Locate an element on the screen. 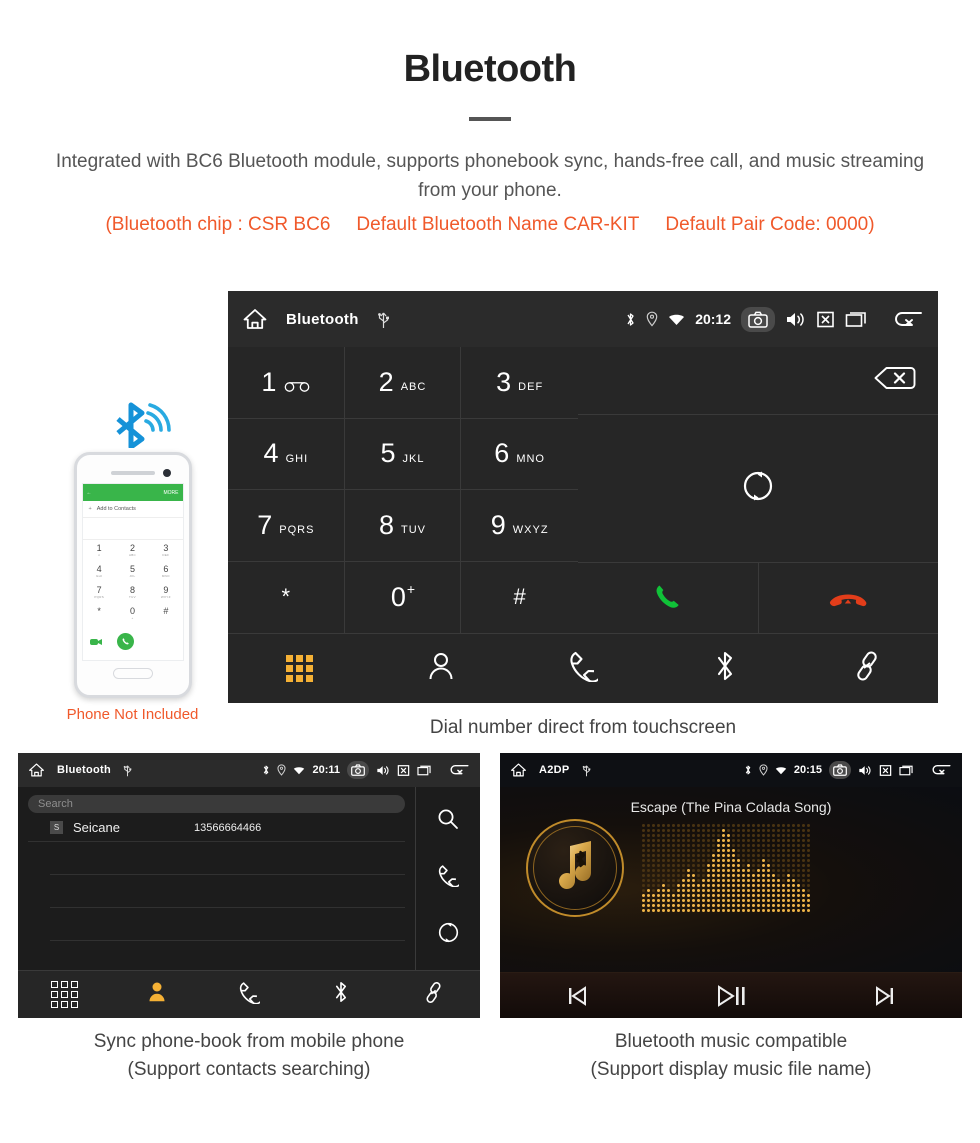 The height and width of the screenshot is (1143, 980). previous-track-button is located at coordinates (577, 996).